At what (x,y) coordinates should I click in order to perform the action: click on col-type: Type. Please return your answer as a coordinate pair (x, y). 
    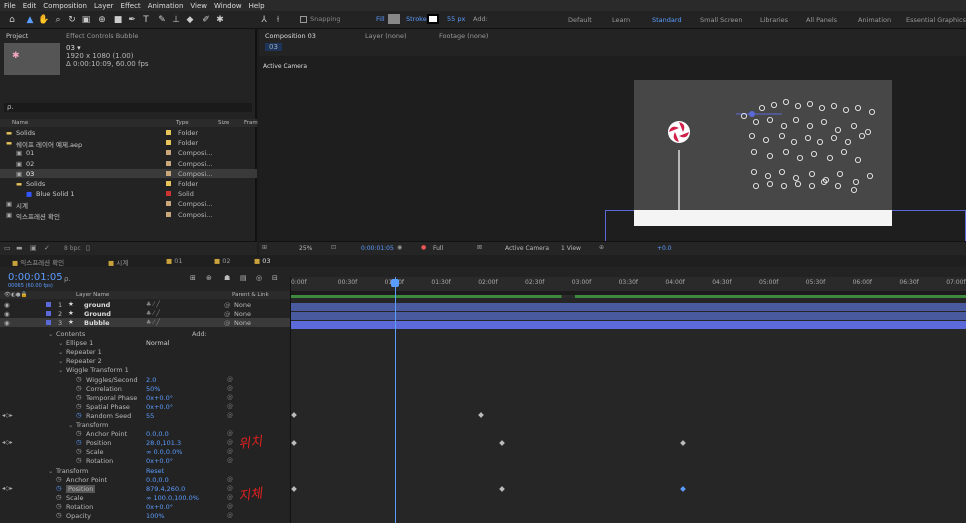
    Looking at the image, I should click on (182, 123).